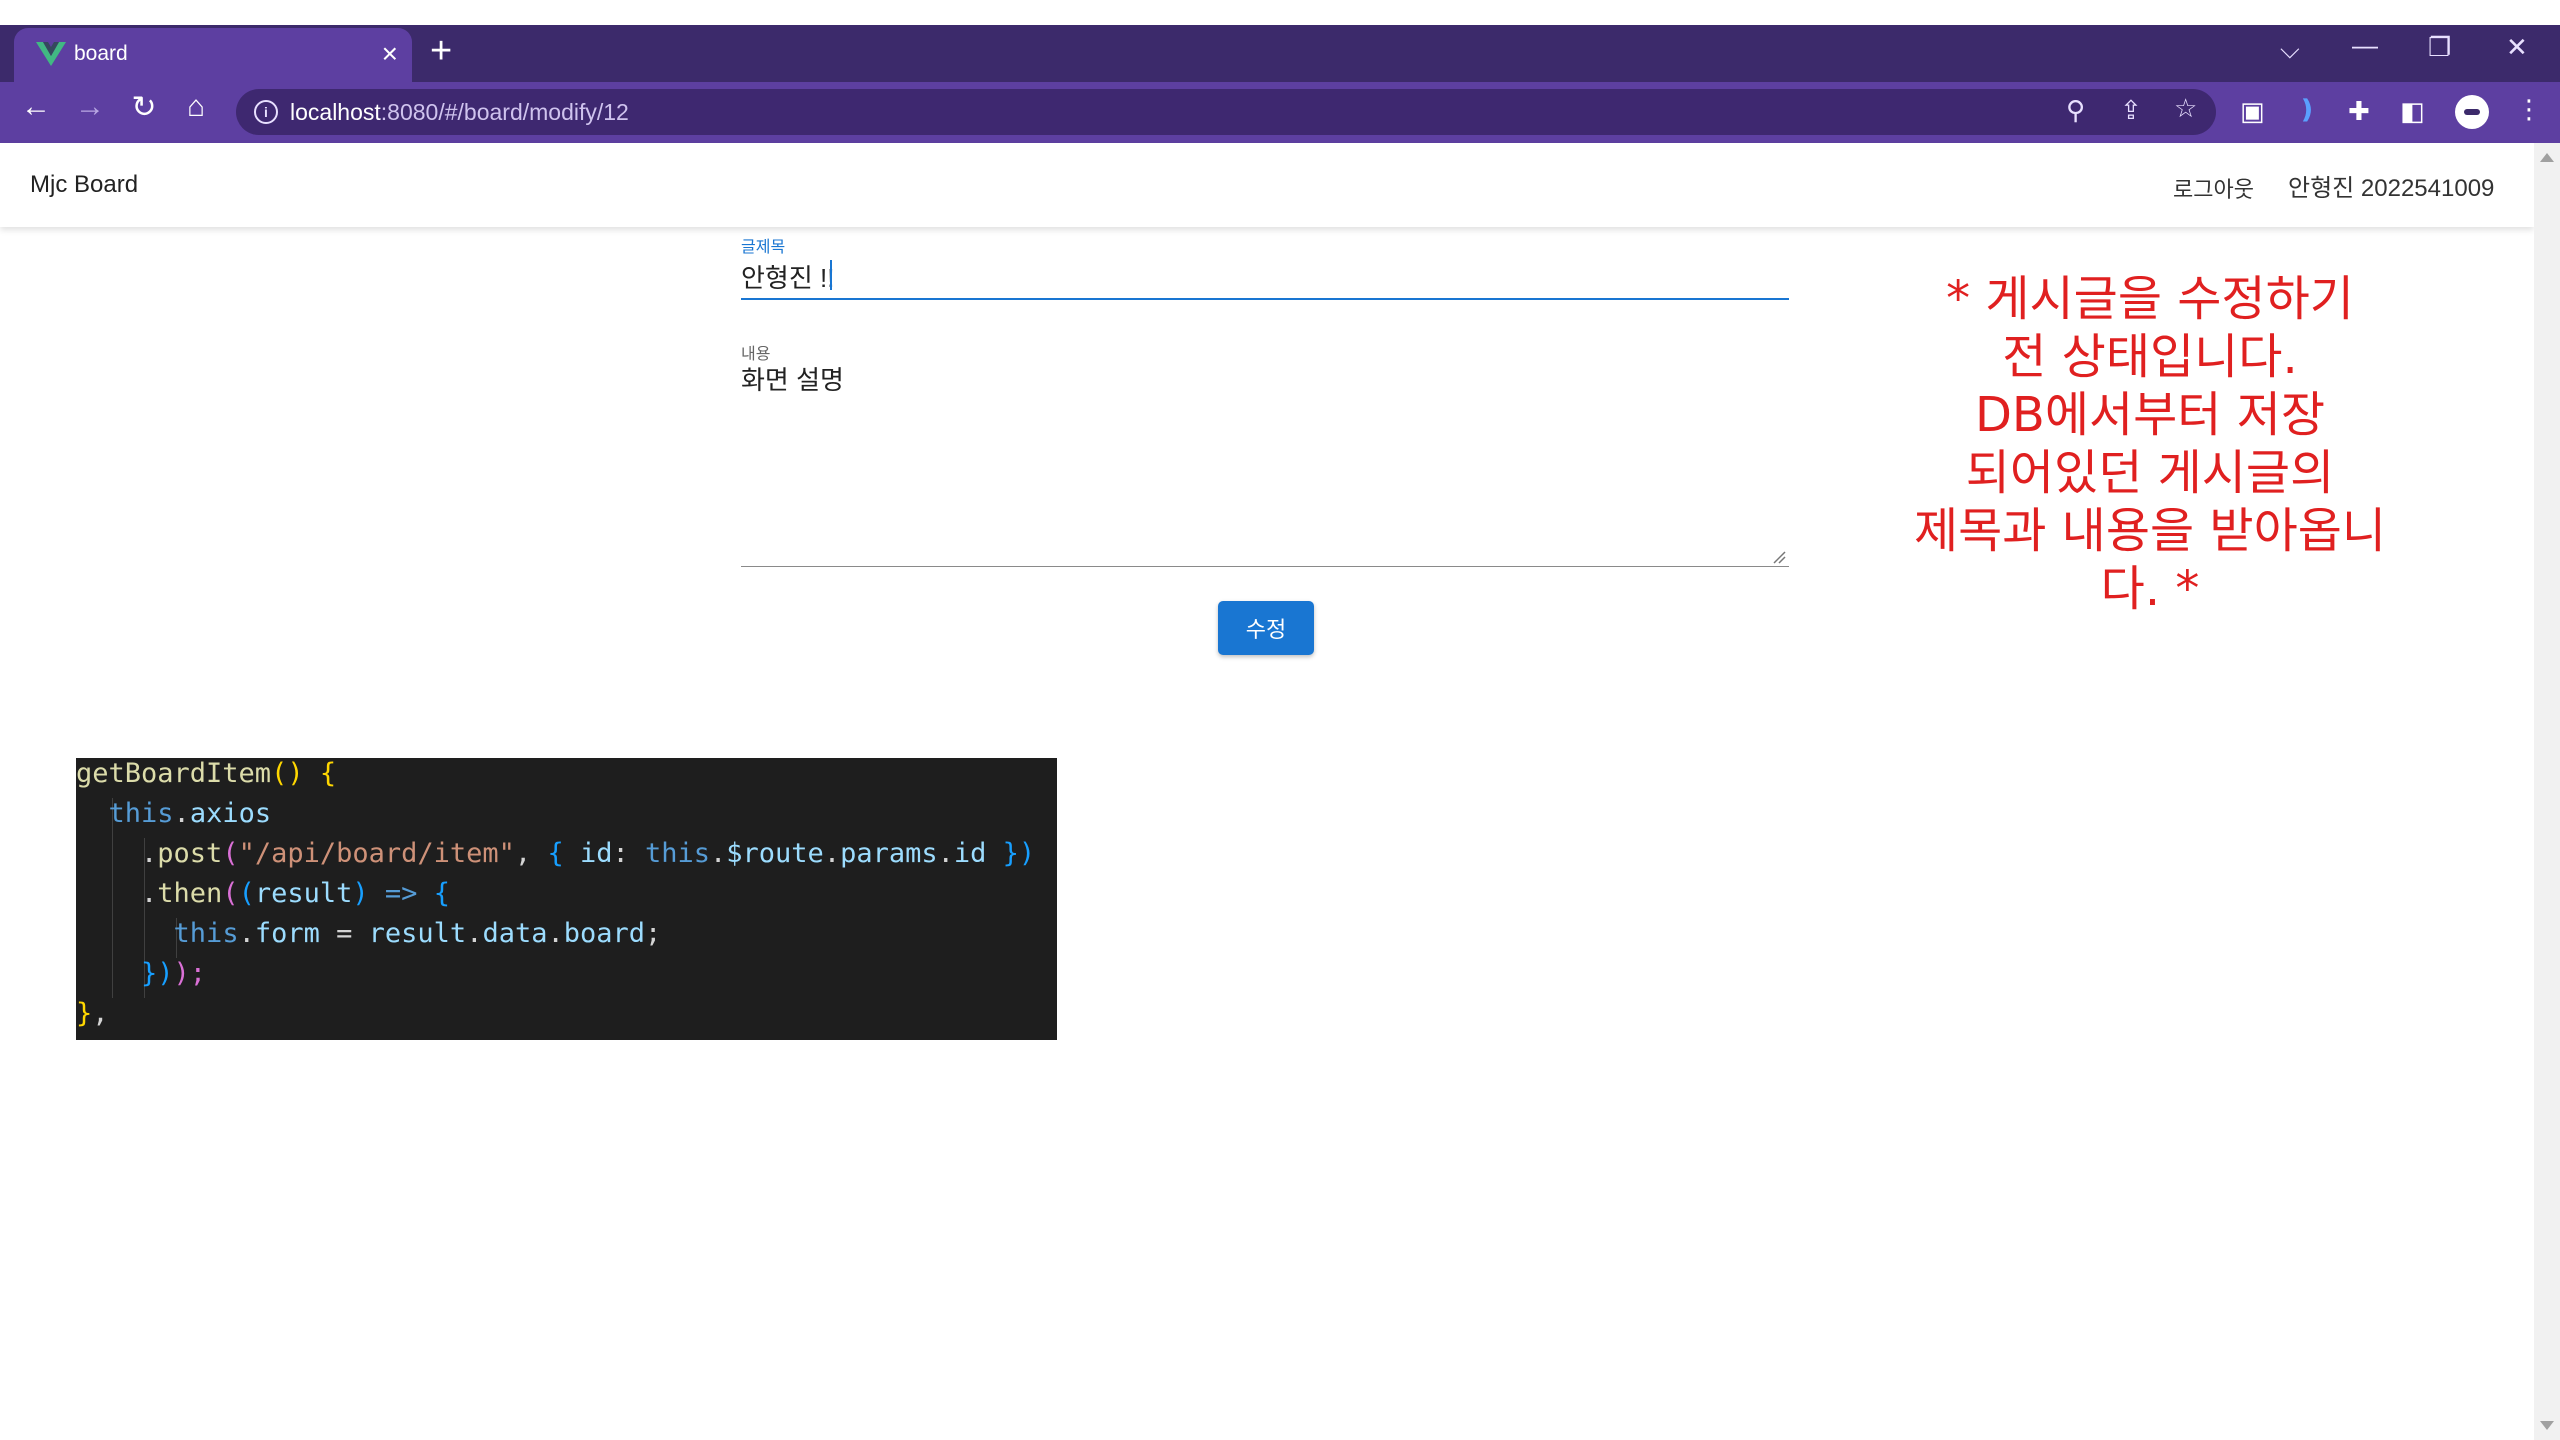 The width and height of the screenshot is (2560, 1440). I want to click on scroll-down-arrow-icon, so click(2547, 1425).